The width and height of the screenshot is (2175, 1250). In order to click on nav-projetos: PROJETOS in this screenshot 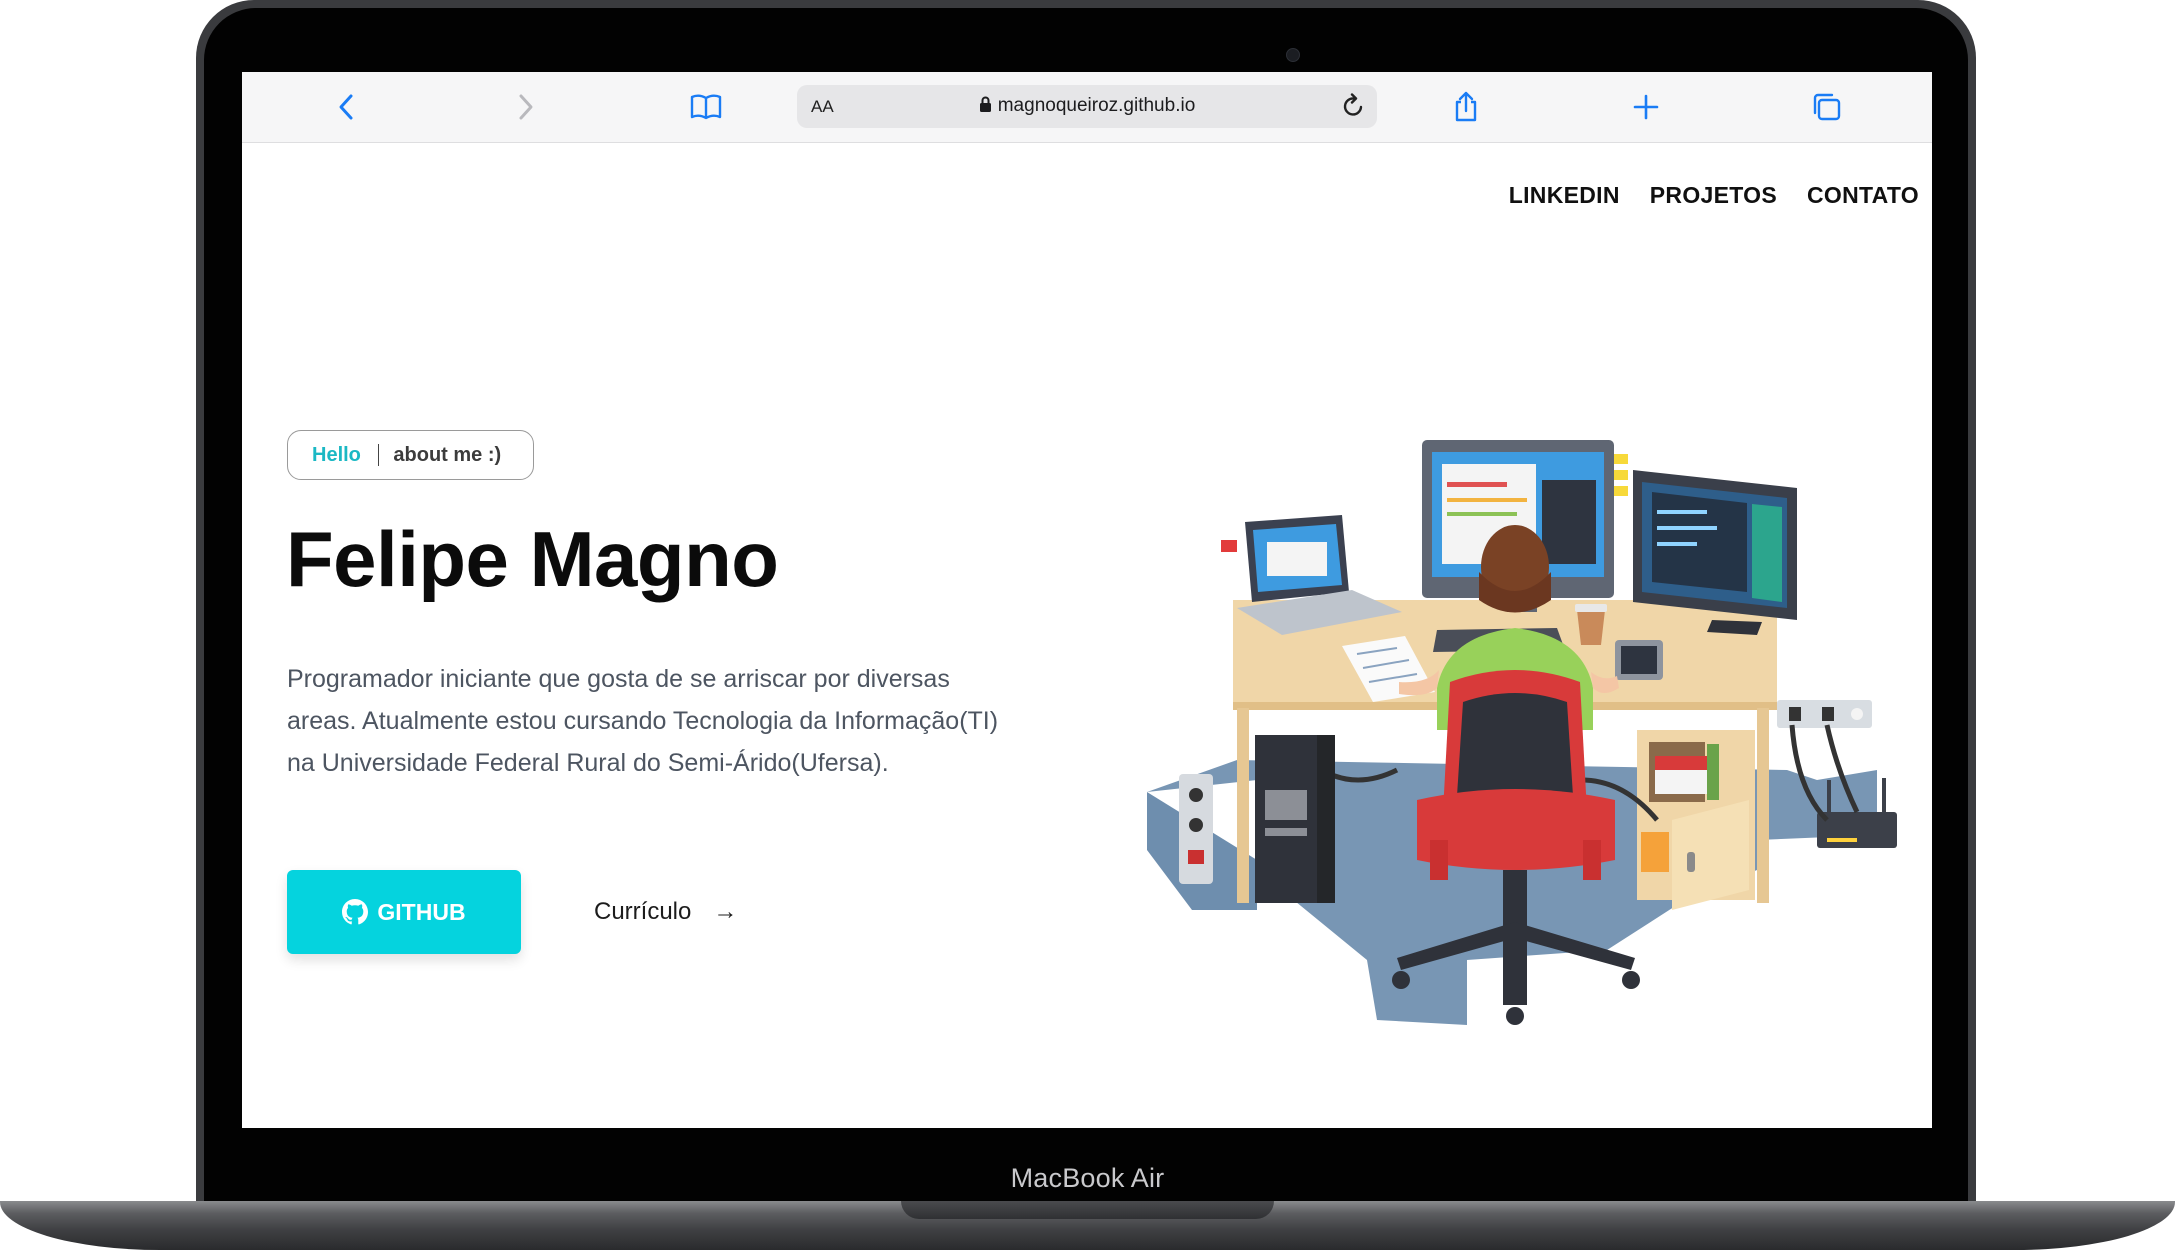, I will do `click(1713, 195)`.